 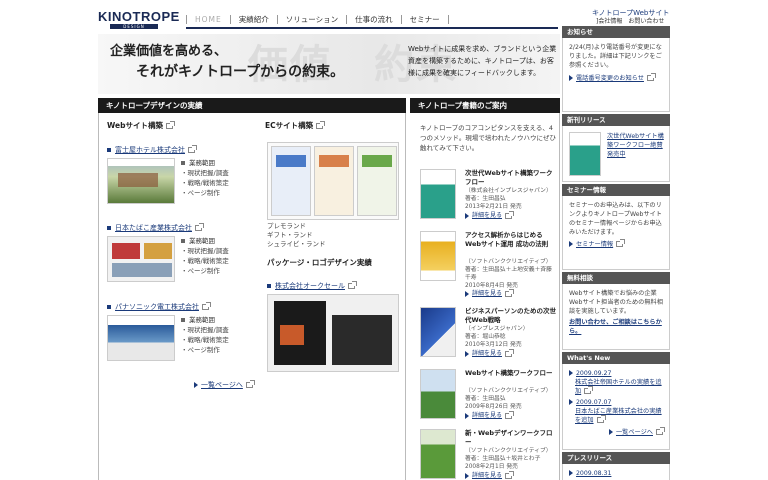 I want to click on ec-build-heading: ECサイト構築, so click(x=295, y=126).